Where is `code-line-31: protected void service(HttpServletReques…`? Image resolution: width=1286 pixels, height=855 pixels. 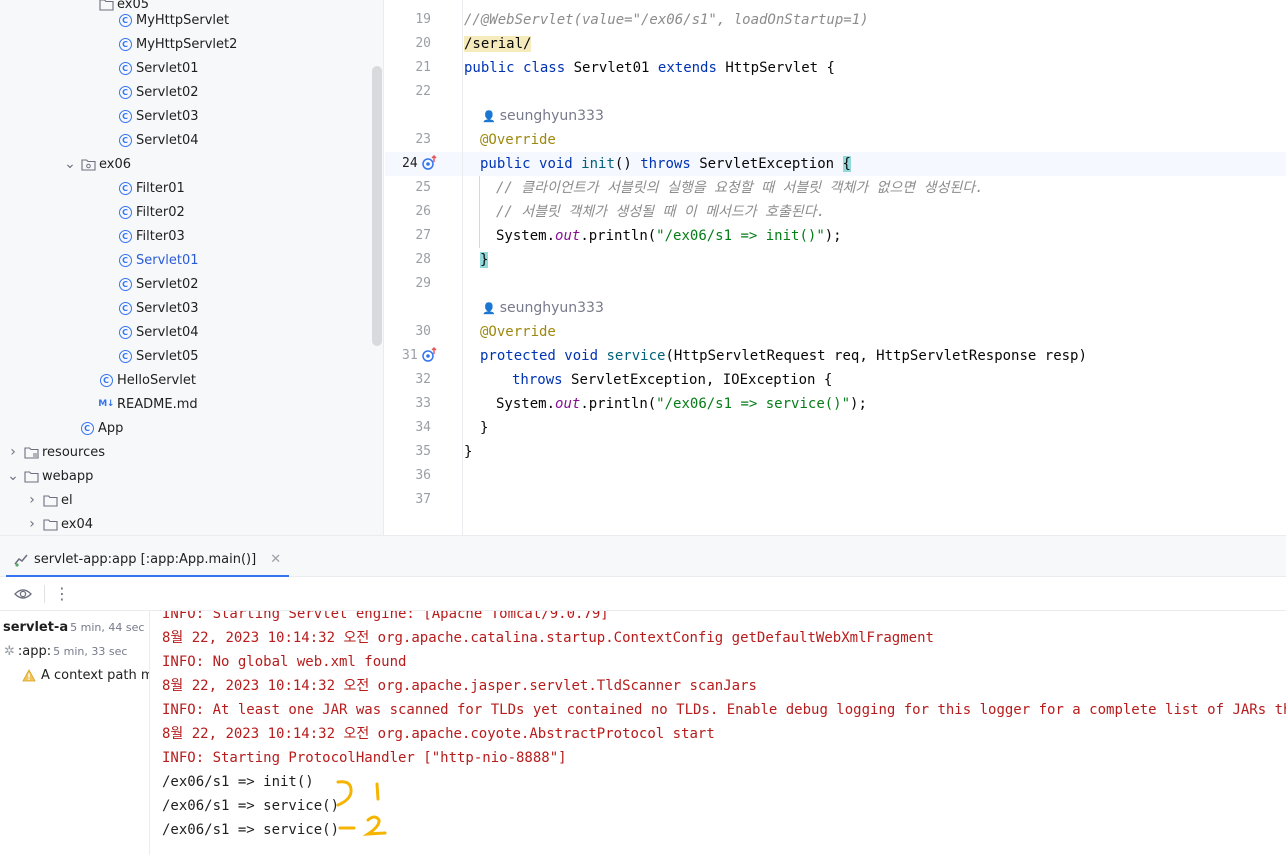
code-line-31: protected void service(HttpServletReques… is located at coordinates (783, 356).